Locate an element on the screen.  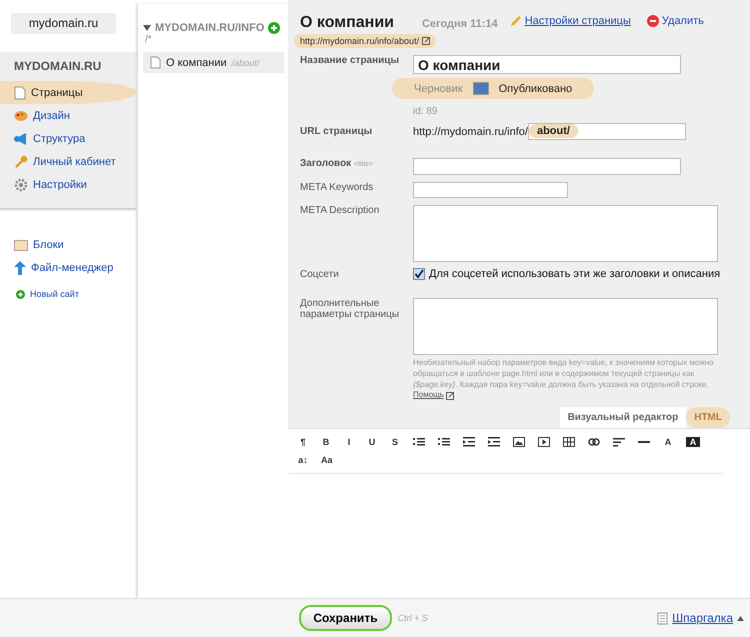
description-field is located at coordinates (565, 233).